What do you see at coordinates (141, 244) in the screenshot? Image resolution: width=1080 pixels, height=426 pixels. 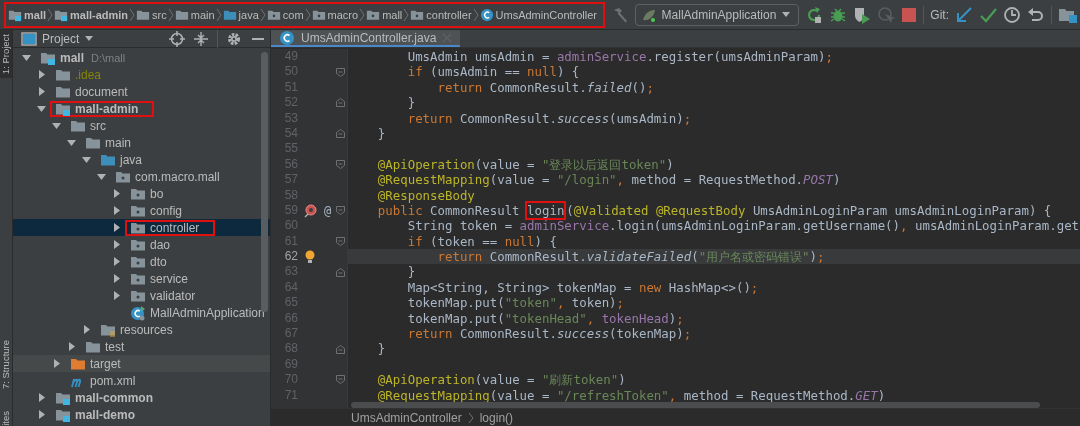 I see `tree-item: dao` at bounding box center [141, 244].